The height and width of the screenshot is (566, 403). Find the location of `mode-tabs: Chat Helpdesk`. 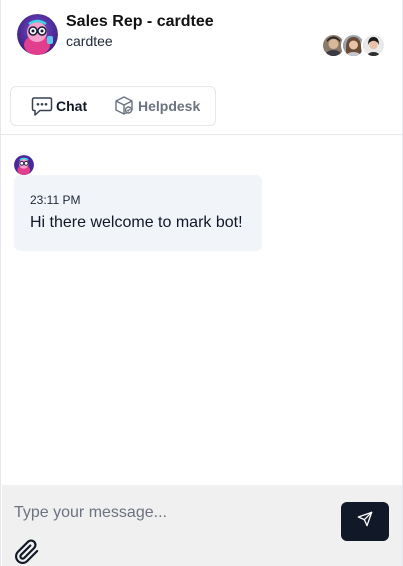

mode-tabs: Chat Helpdesk is located at coordinates (113, 106).